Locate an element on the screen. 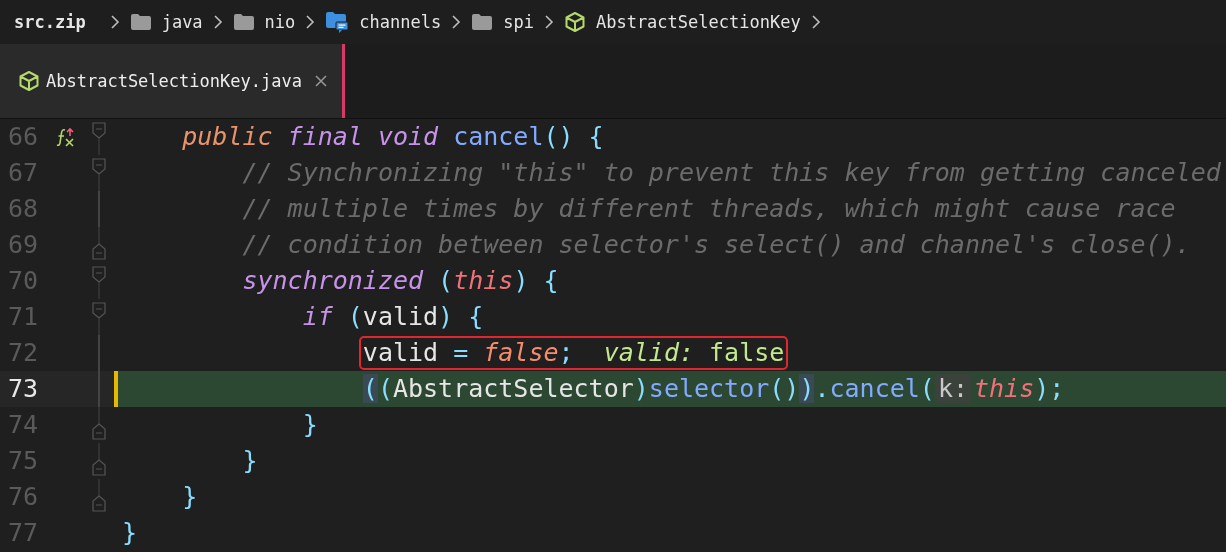  close-icon is located at coordinates (320, 81).